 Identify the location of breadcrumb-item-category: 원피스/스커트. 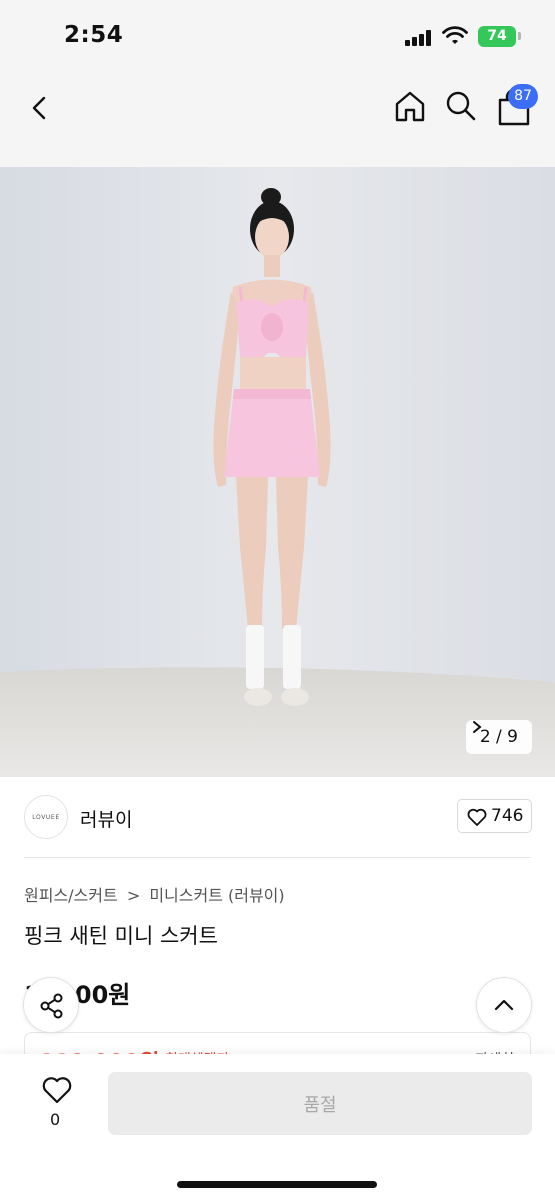
(71, 895).